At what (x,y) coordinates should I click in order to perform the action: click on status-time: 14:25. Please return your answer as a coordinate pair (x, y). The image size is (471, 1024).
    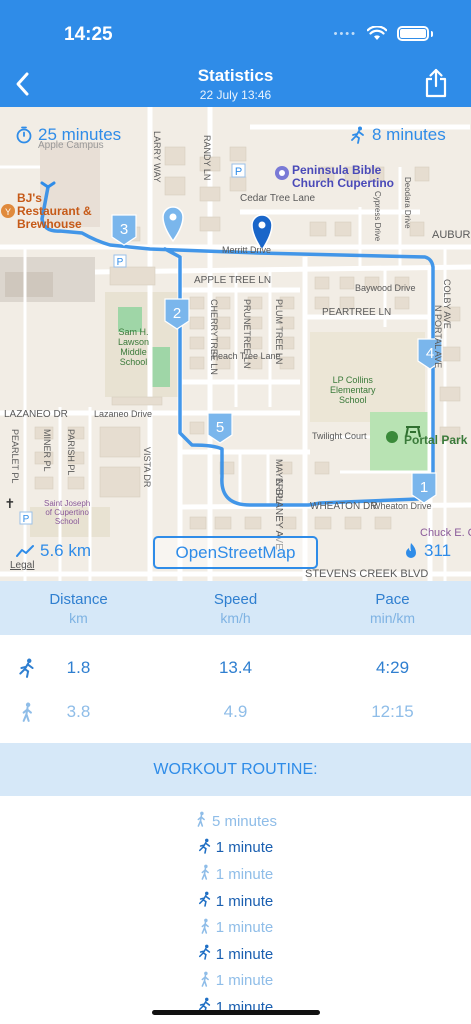
    Looking at the image, I should click on (88, 34).